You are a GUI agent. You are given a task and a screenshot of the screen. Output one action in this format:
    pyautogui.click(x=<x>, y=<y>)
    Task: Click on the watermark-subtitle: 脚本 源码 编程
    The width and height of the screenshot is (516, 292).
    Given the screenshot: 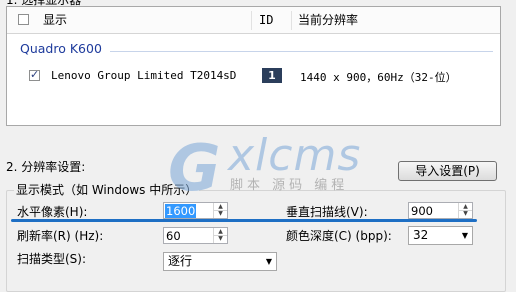 What is the action you would take?
    pyautogui.click(x=289, y=185)
    